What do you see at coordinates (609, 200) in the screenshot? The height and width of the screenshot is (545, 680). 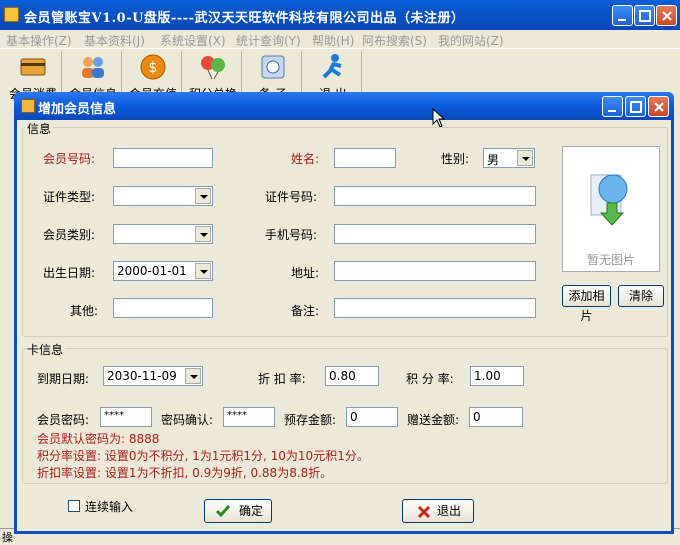 I see `no-photo-icon` at bounding box center [609, 200].